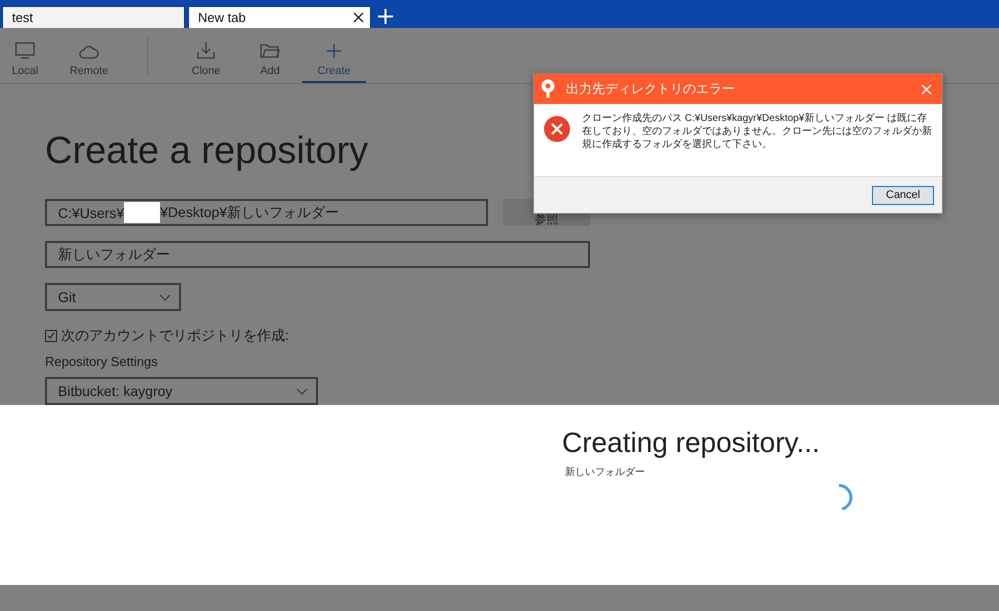 This screenshot has width=999, height=611. I want to click on tab: New tab, so click(279, 17).